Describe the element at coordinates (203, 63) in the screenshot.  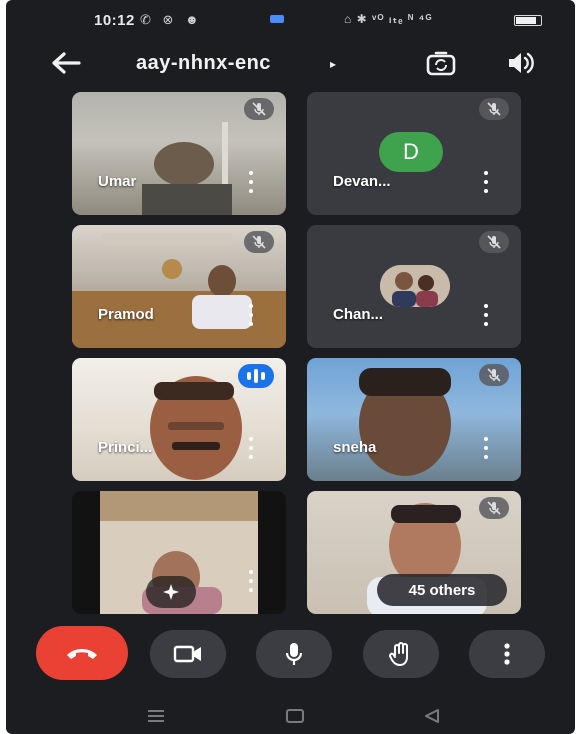
I see `meeting-code: aay-nhnx-enc` at that location.